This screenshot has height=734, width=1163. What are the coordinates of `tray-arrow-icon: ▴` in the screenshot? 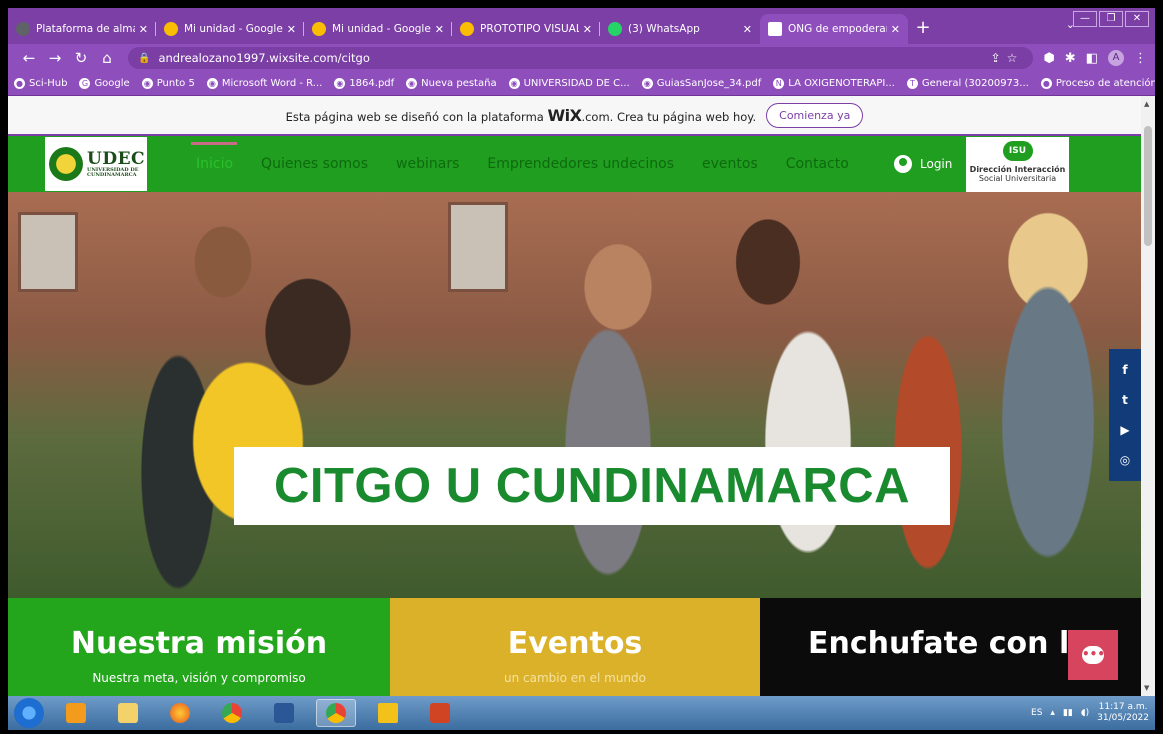 It's located at (1052, 713).